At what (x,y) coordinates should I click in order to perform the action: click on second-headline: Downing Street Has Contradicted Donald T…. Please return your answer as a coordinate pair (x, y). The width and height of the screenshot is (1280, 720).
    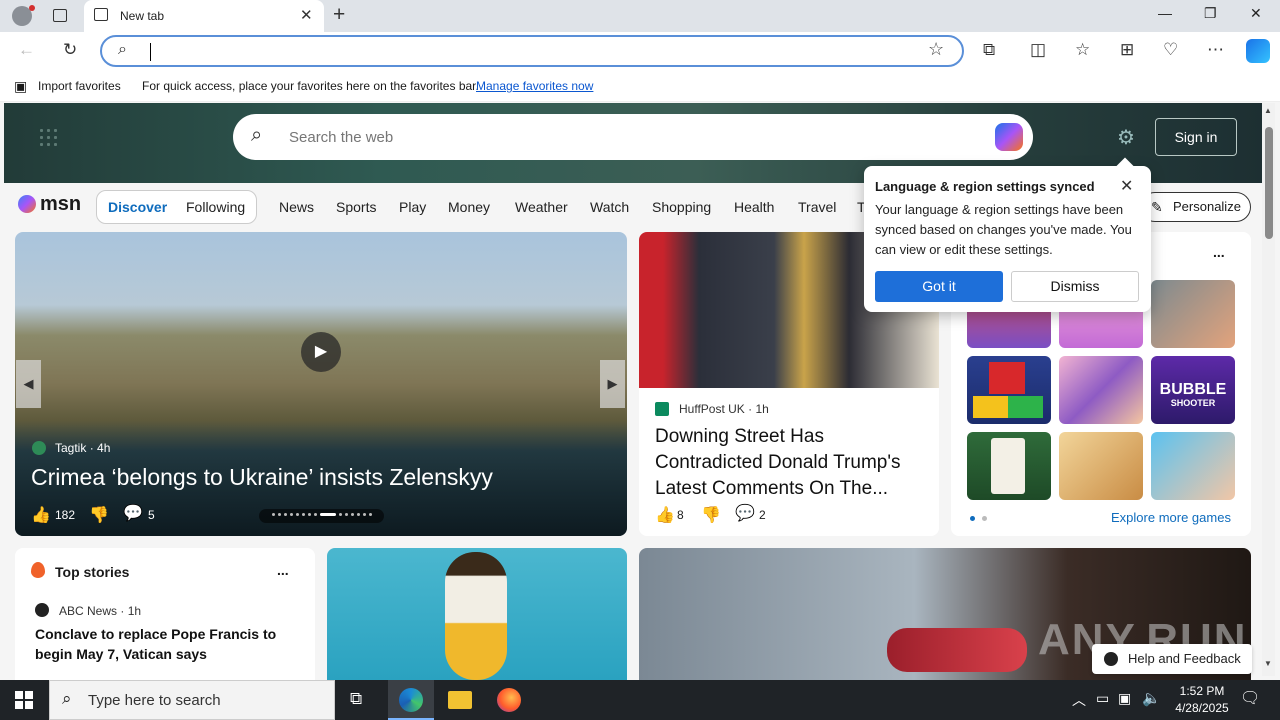
    Looking at the image, I should click on (791, 463).